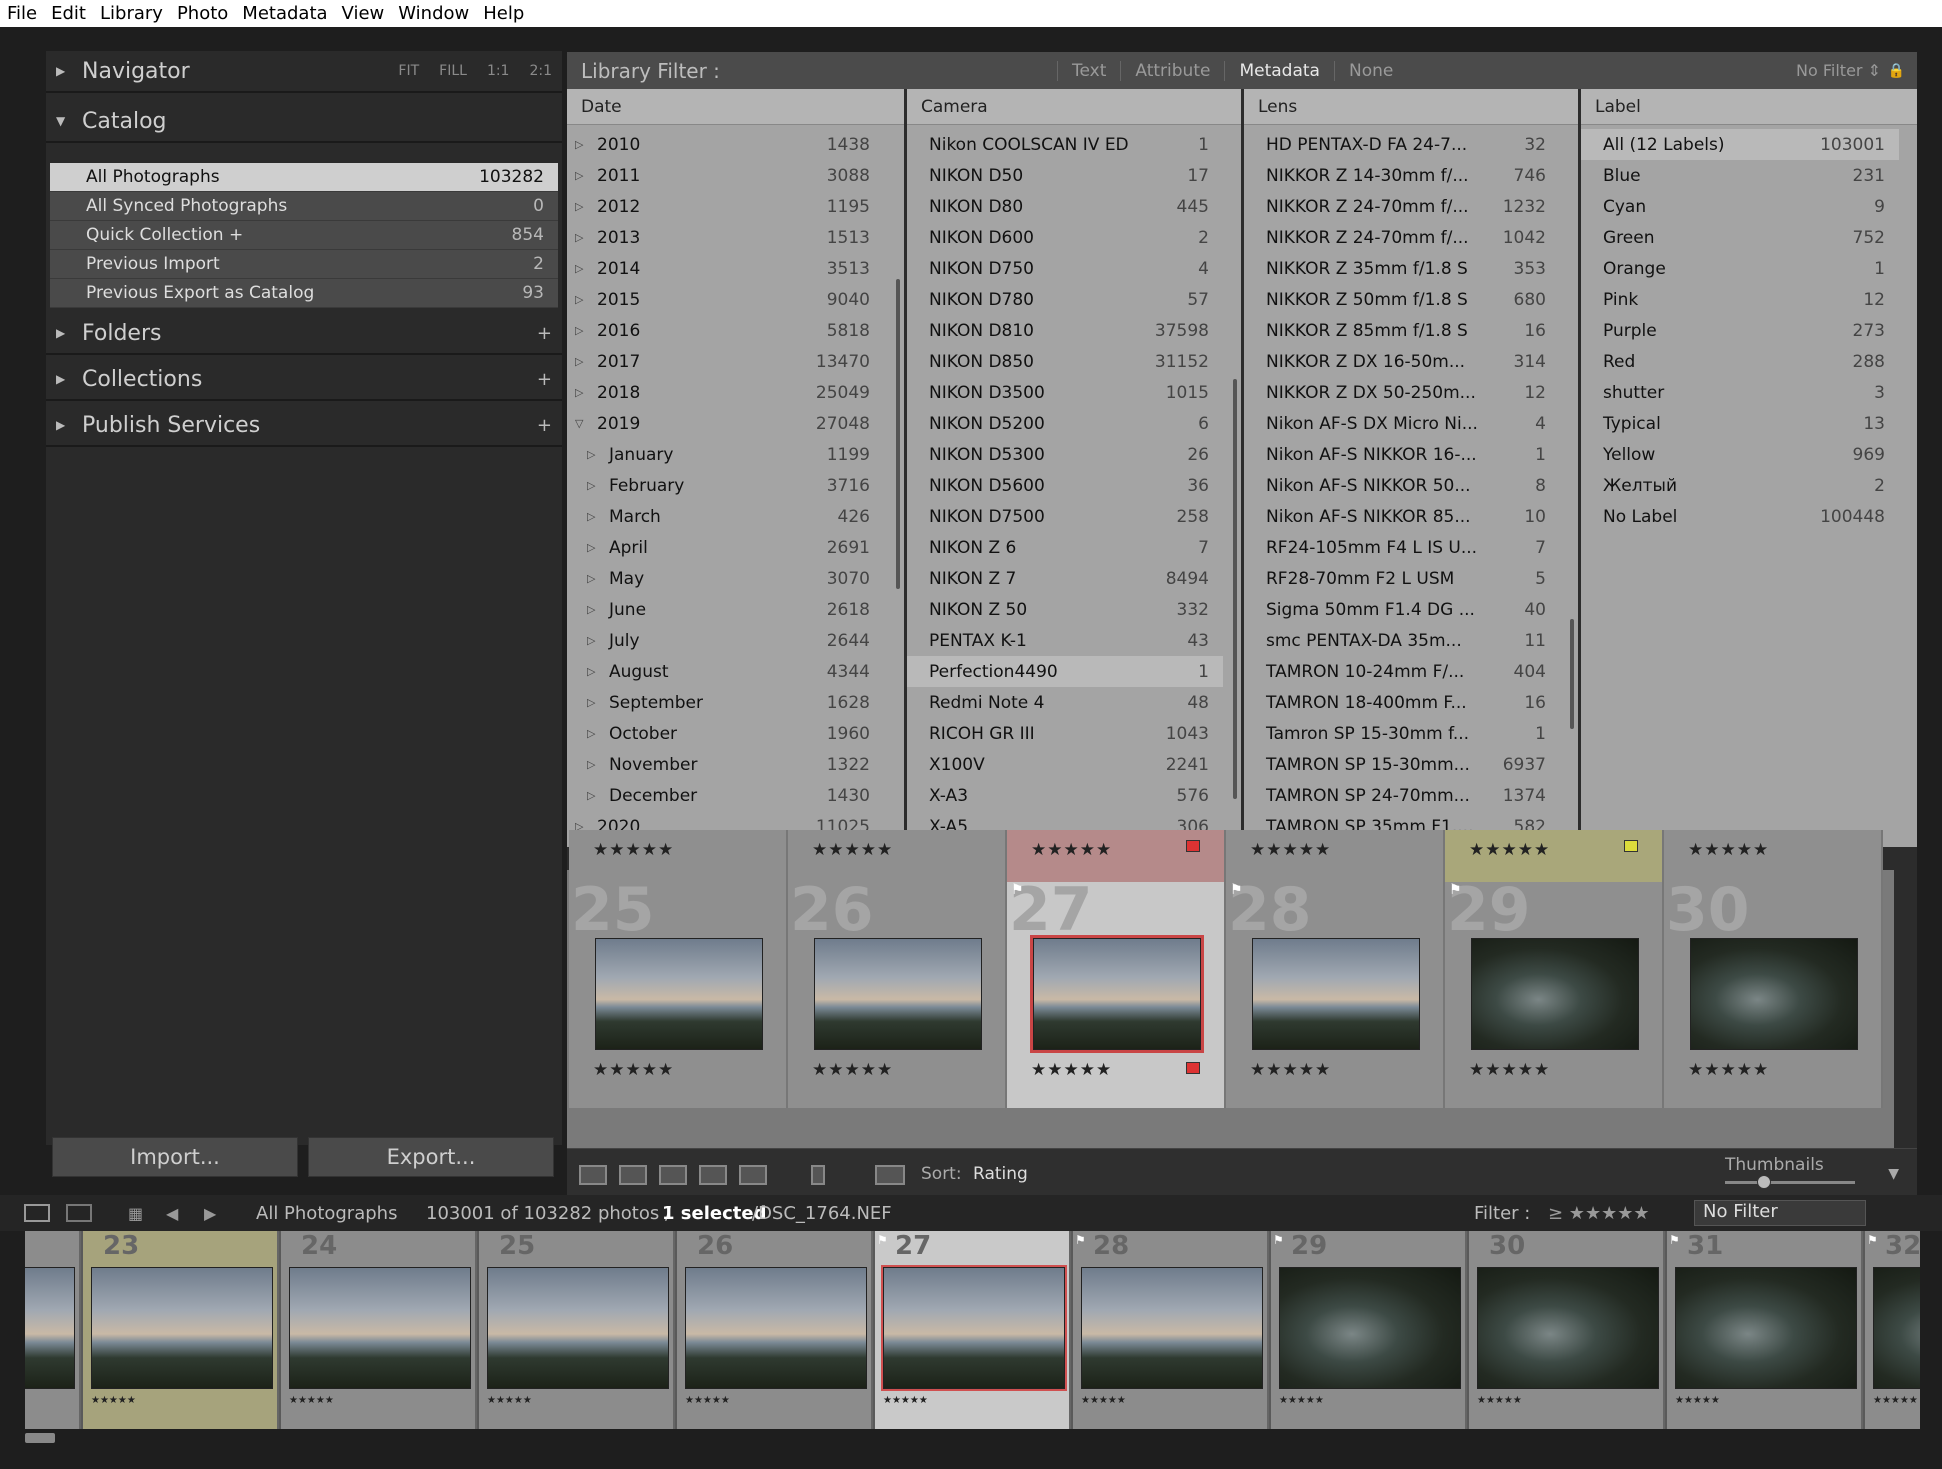  I want to click on grid-cell: ★★★★★ 25 ★★★★★, so click(678, 969).